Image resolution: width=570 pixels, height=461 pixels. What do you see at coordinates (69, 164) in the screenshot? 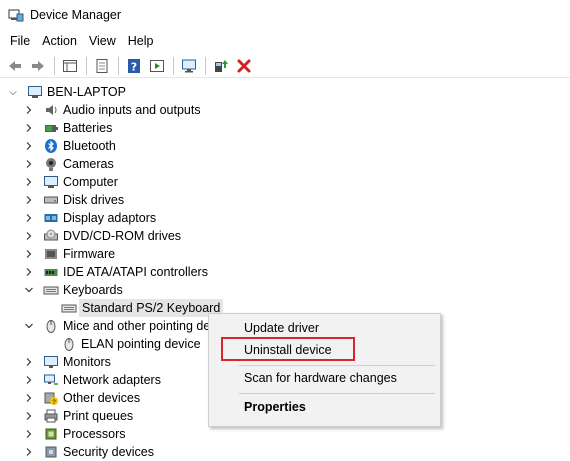
I see `tree-category-item: Cameras` at bounding box center [69, 164].